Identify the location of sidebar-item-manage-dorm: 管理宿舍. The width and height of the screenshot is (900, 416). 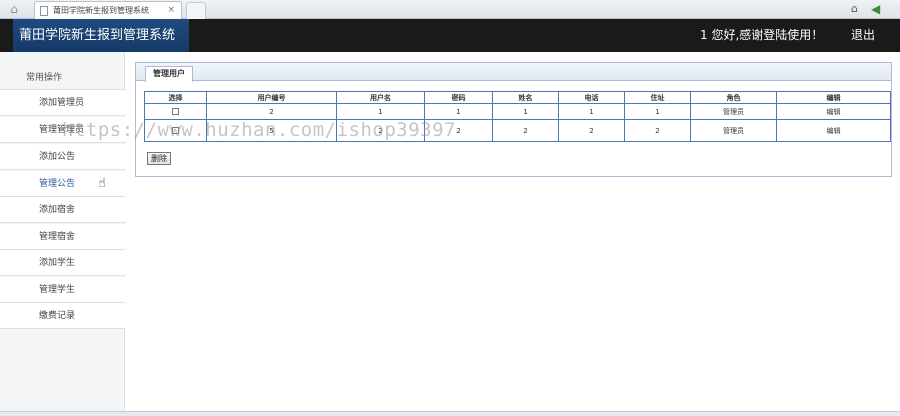
(62, 237).